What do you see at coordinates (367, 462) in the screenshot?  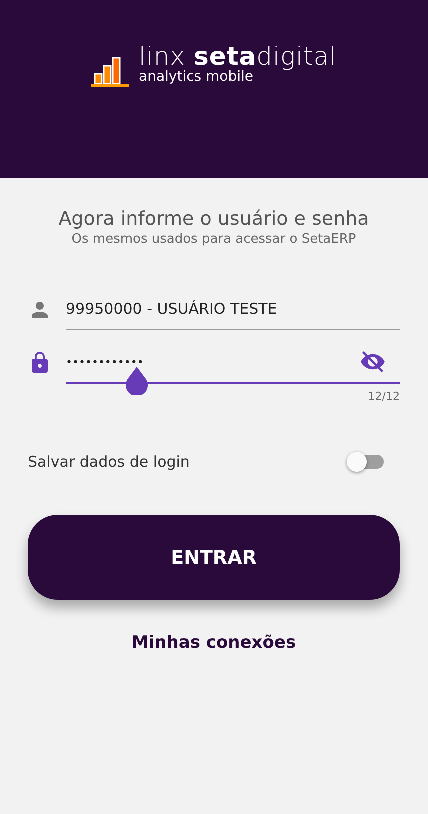 I see `save-login-toggle` at bounding box center [367, 462].